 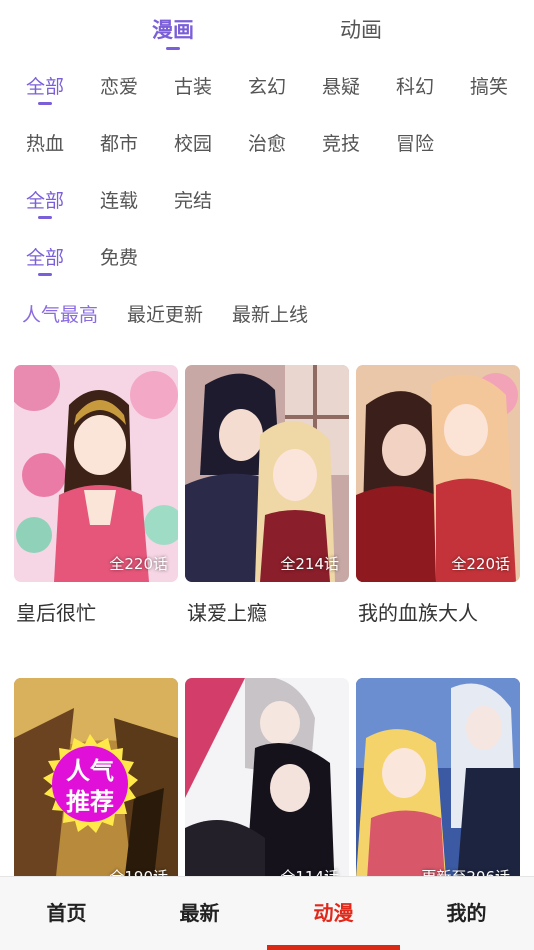 What do you see at coordinates (267, 473) in the screenshot?
I see `comic-cover: 全214话` at bounding box center [267, 473].